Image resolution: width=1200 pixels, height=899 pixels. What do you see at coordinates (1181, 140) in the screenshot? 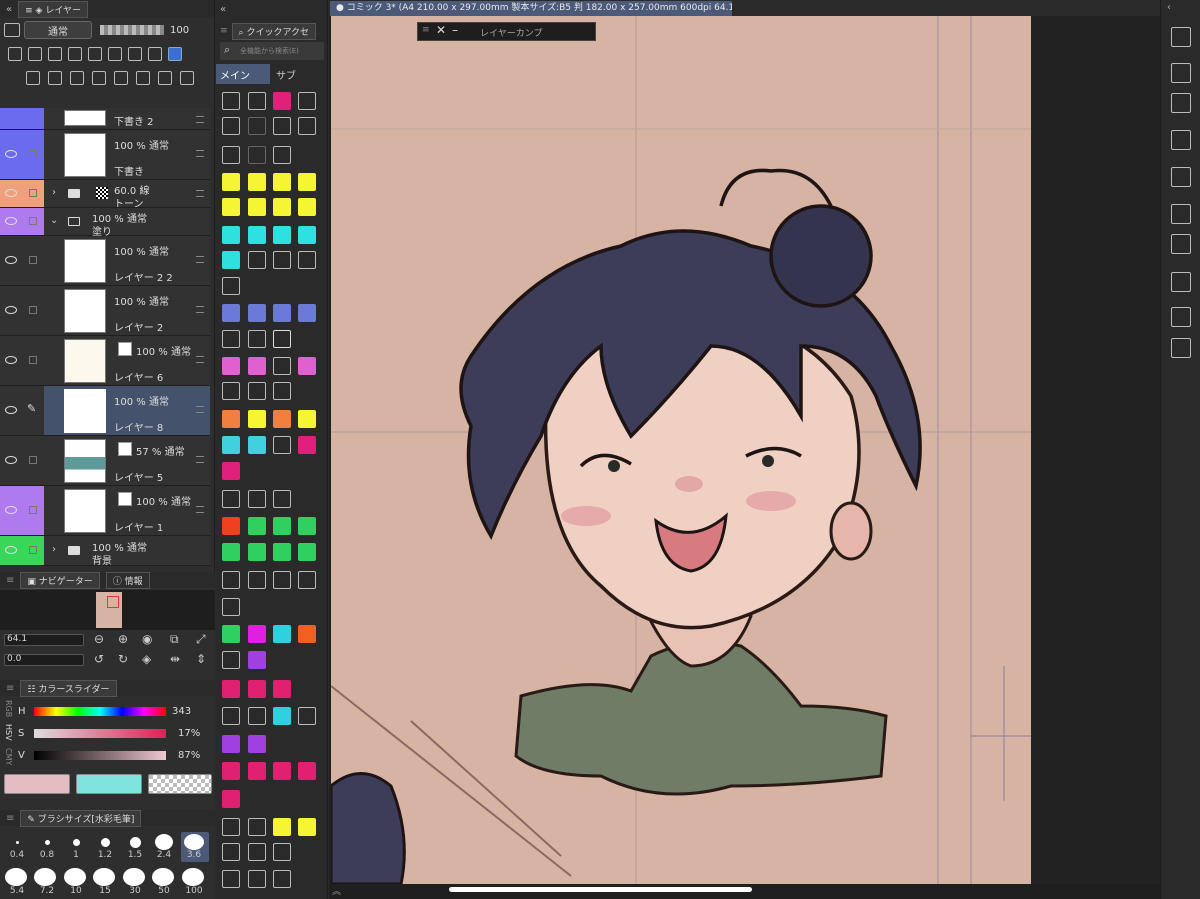
I see `animation-icon` at bounding box center [1181, 140].